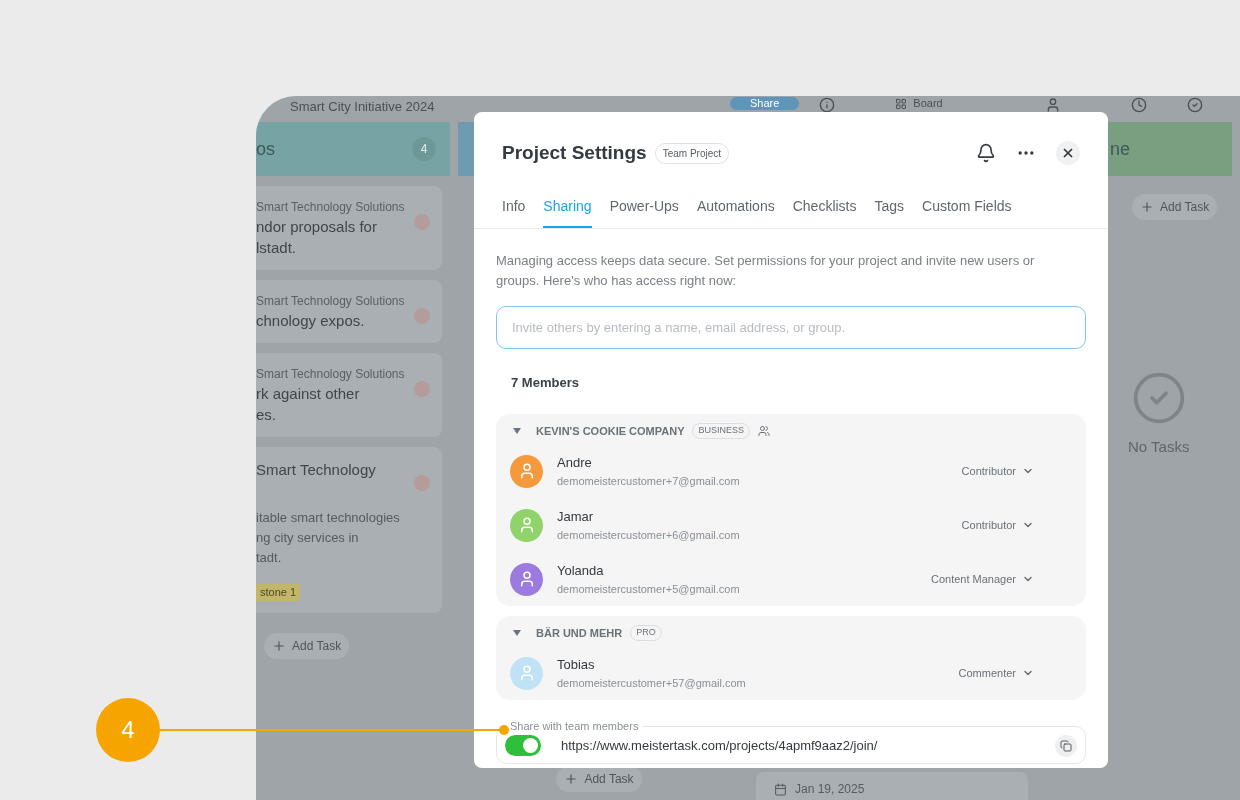 This screenshot has width=1240, height=800. Describe the element at coordinates (1068, 153) in the screenshot. I see `close-button` at that location.